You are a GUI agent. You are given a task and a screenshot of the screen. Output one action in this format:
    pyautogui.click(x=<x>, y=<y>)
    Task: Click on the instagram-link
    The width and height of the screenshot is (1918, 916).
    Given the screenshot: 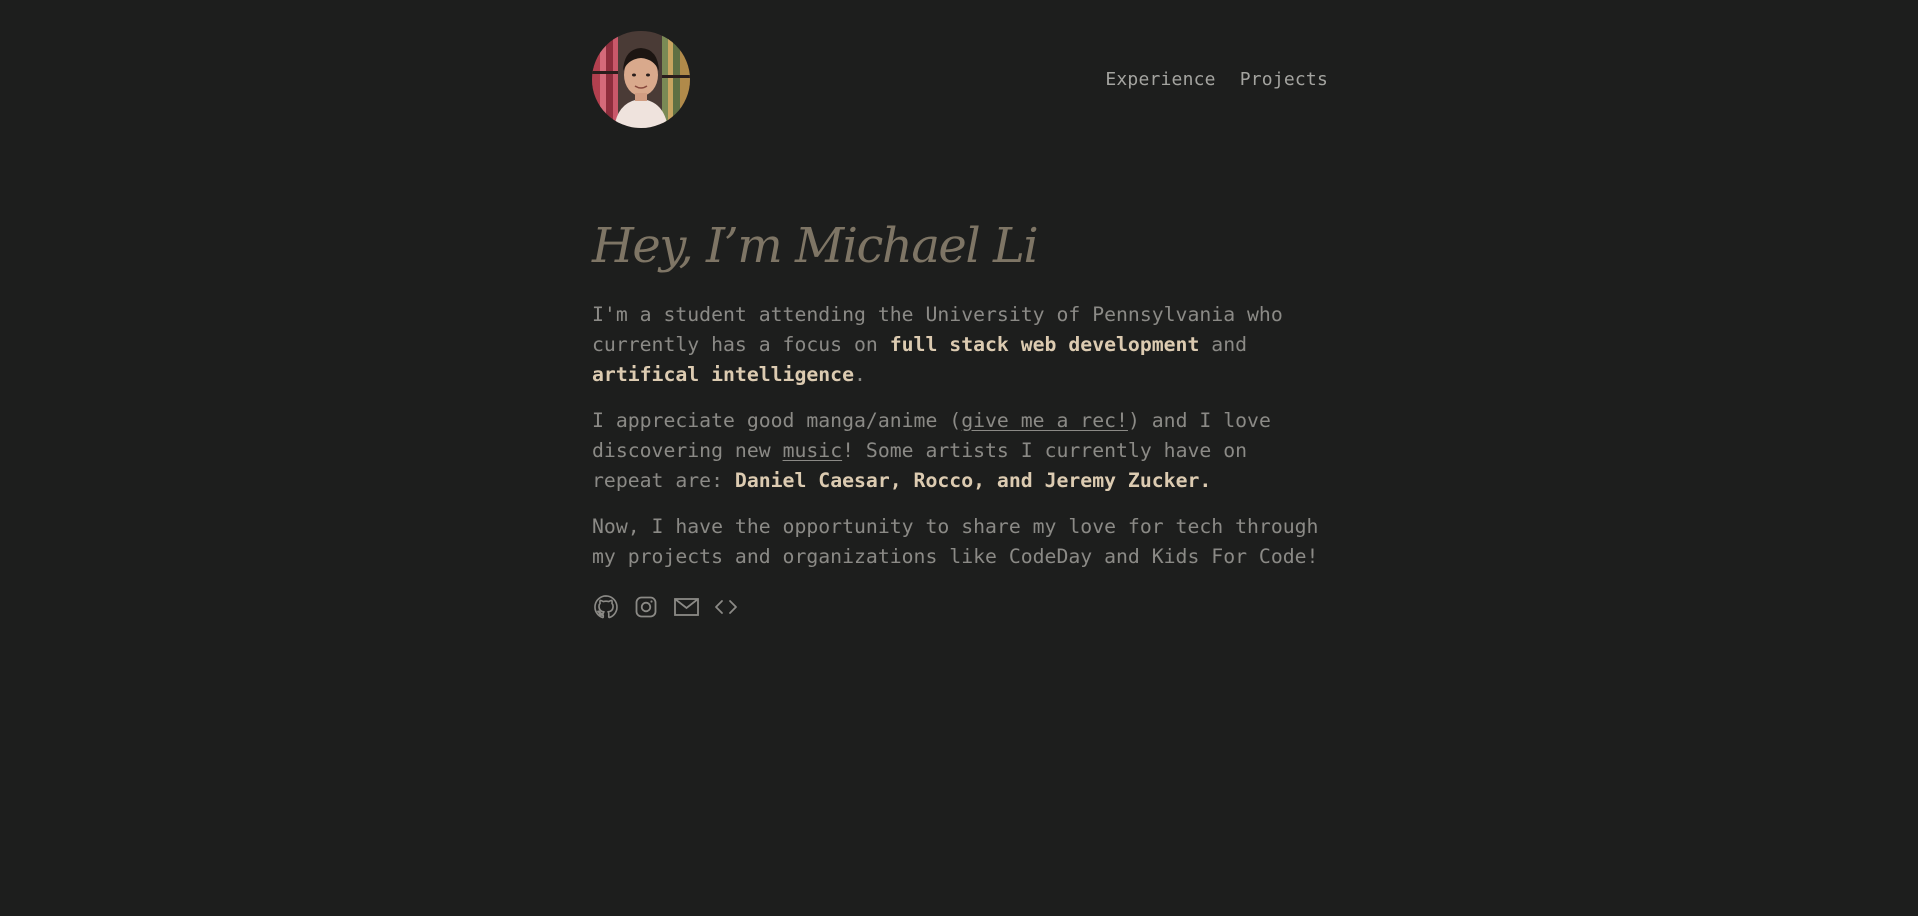 What is the action you would take?
    pyautogui.click(x=646, y=607)
    